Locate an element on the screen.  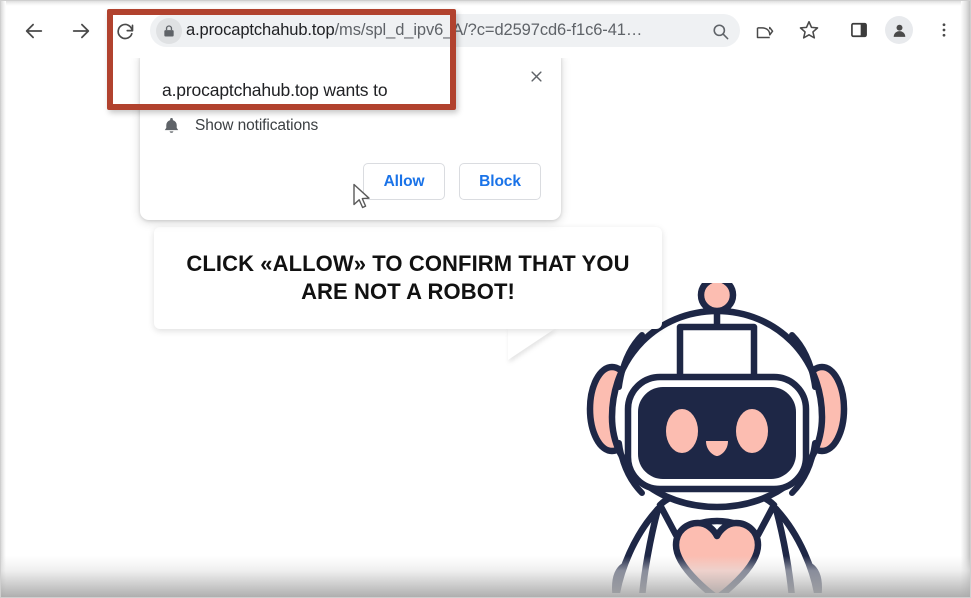
reload-button is located at coordinates (125, 31).